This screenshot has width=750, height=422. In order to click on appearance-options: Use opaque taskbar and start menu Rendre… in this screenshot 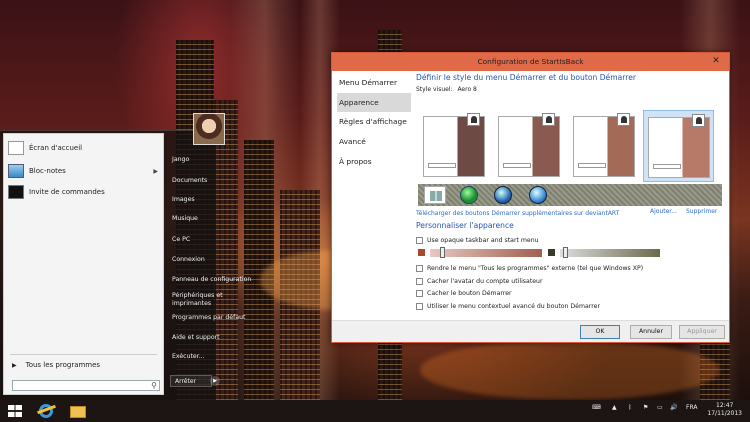, I will do `click(569, 273)`.